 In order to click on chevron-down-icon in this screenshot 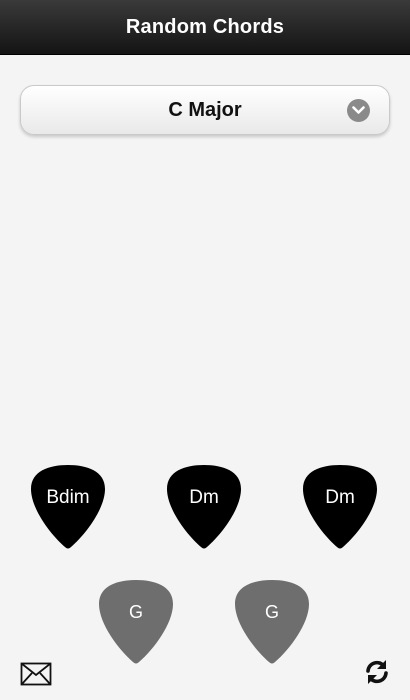, I will do `click(358, 110)`.